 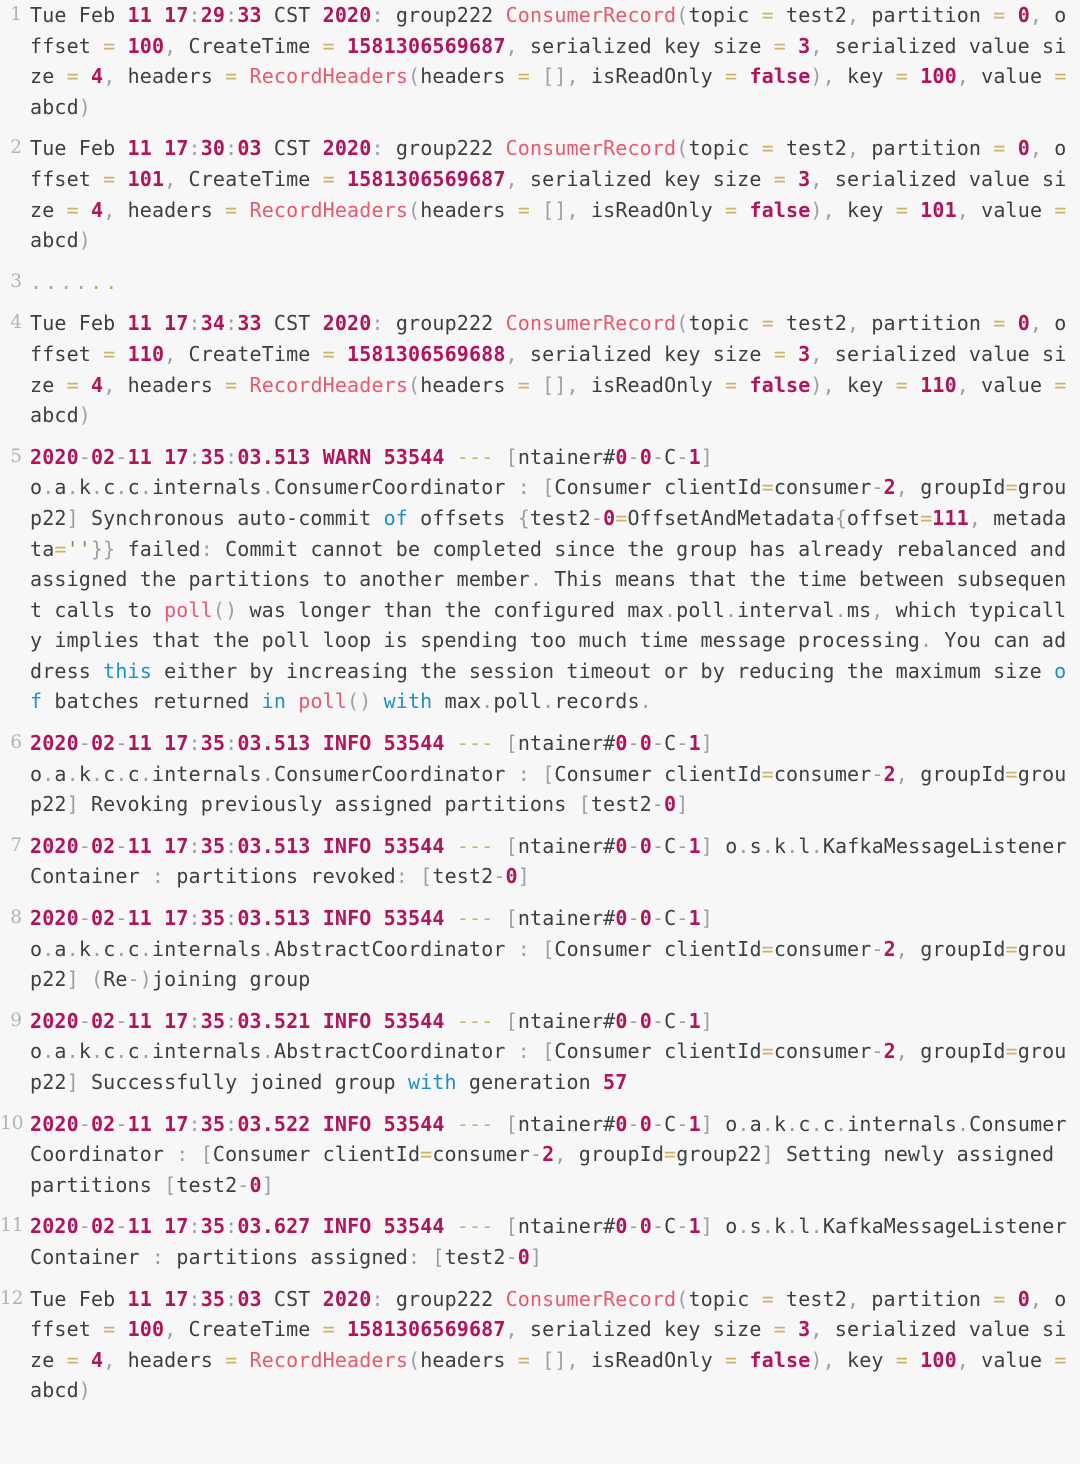 I want to click on token-num: false, so click(x=780, y=1359).